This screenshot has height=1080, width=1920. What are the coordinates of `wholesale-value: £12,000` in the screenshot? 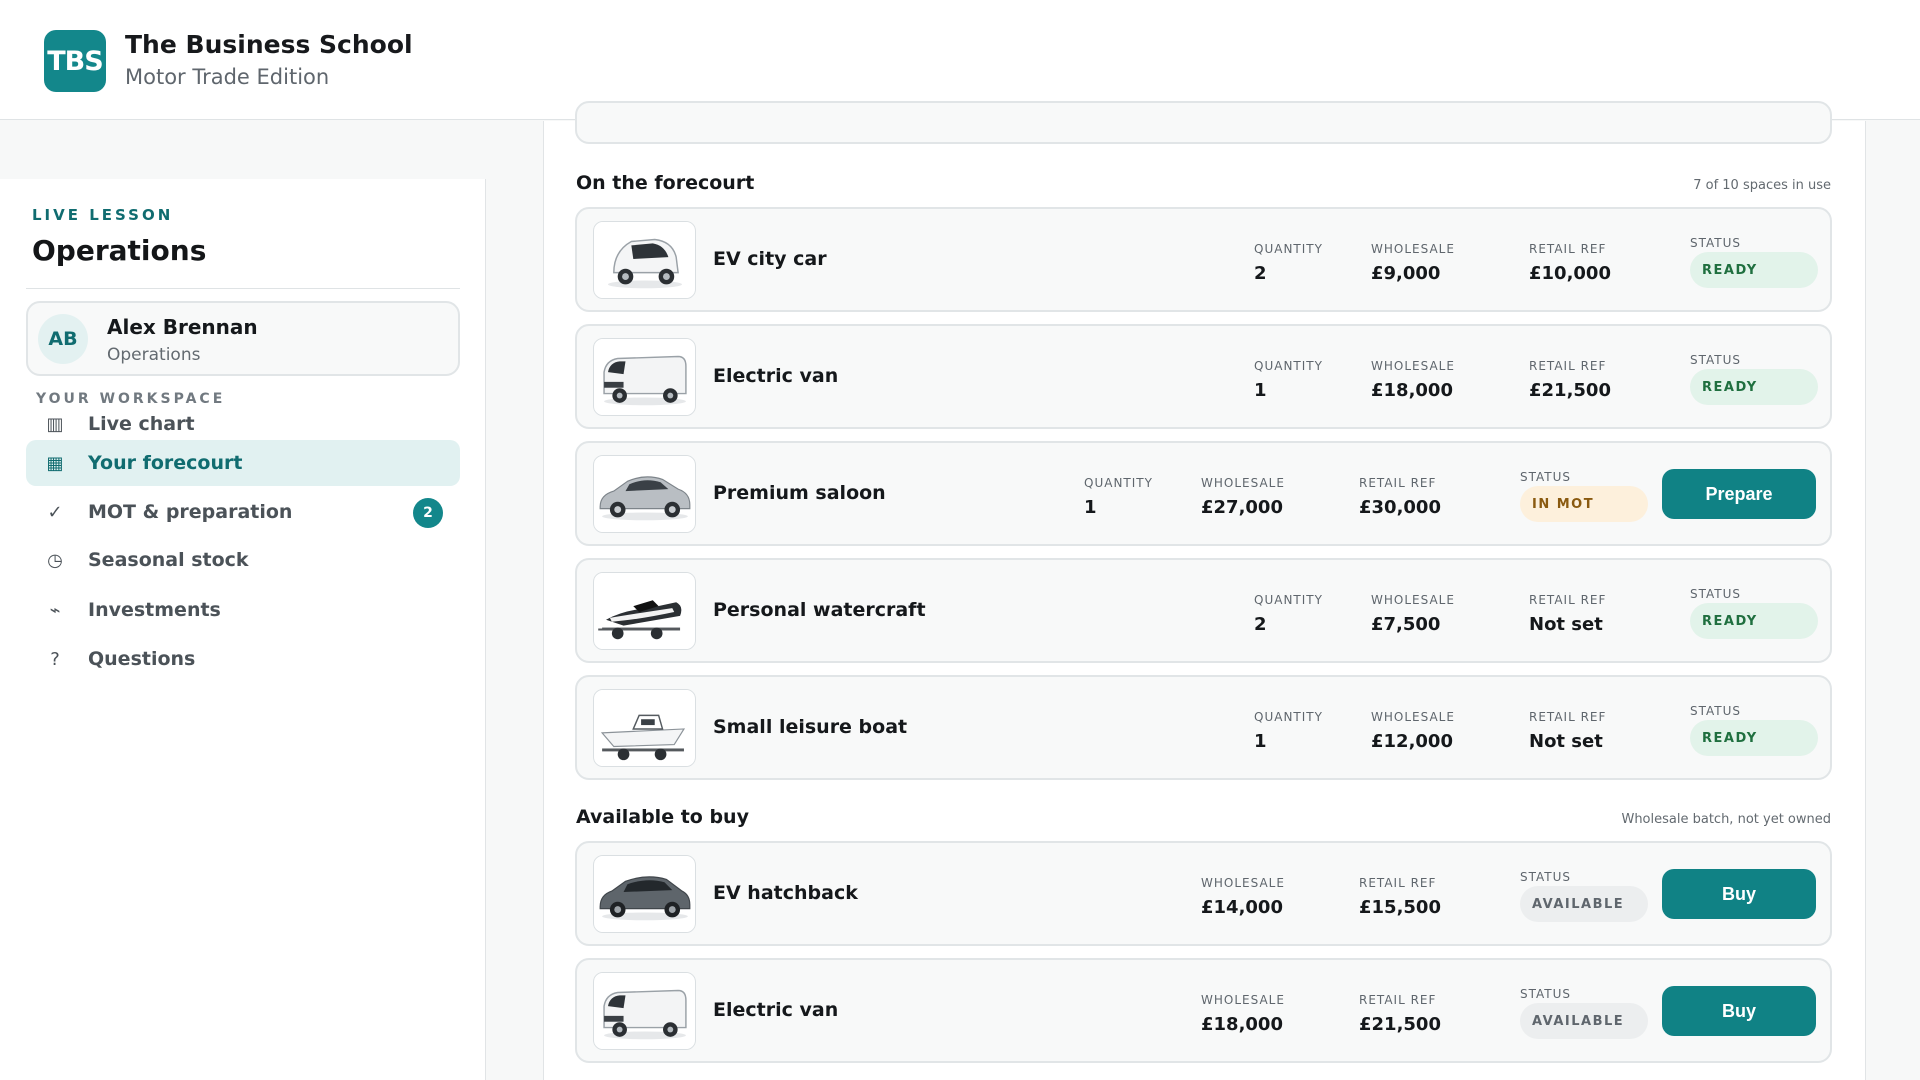 It's located at (1412, 741).